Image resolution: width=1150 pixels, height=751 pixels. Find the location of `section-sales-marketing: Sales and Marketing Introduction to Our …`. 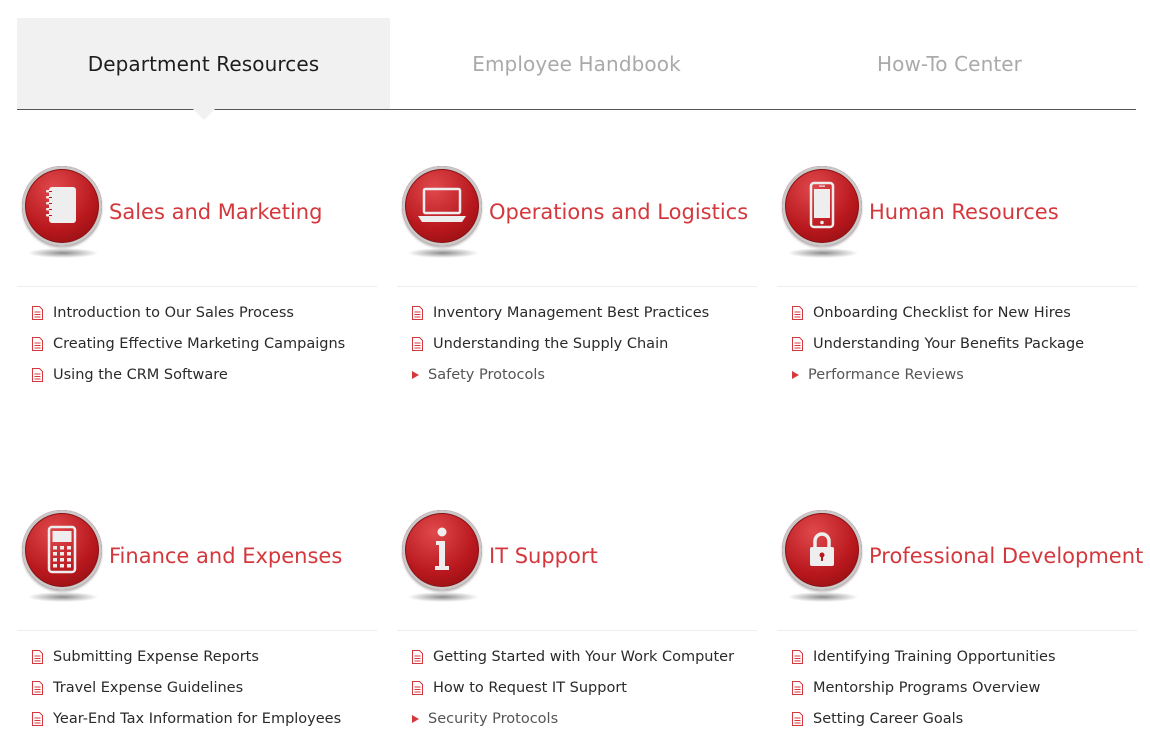

section-sales-marketing: Sales and Marketing Introduction to Our … is located at coordinates (197, 278).